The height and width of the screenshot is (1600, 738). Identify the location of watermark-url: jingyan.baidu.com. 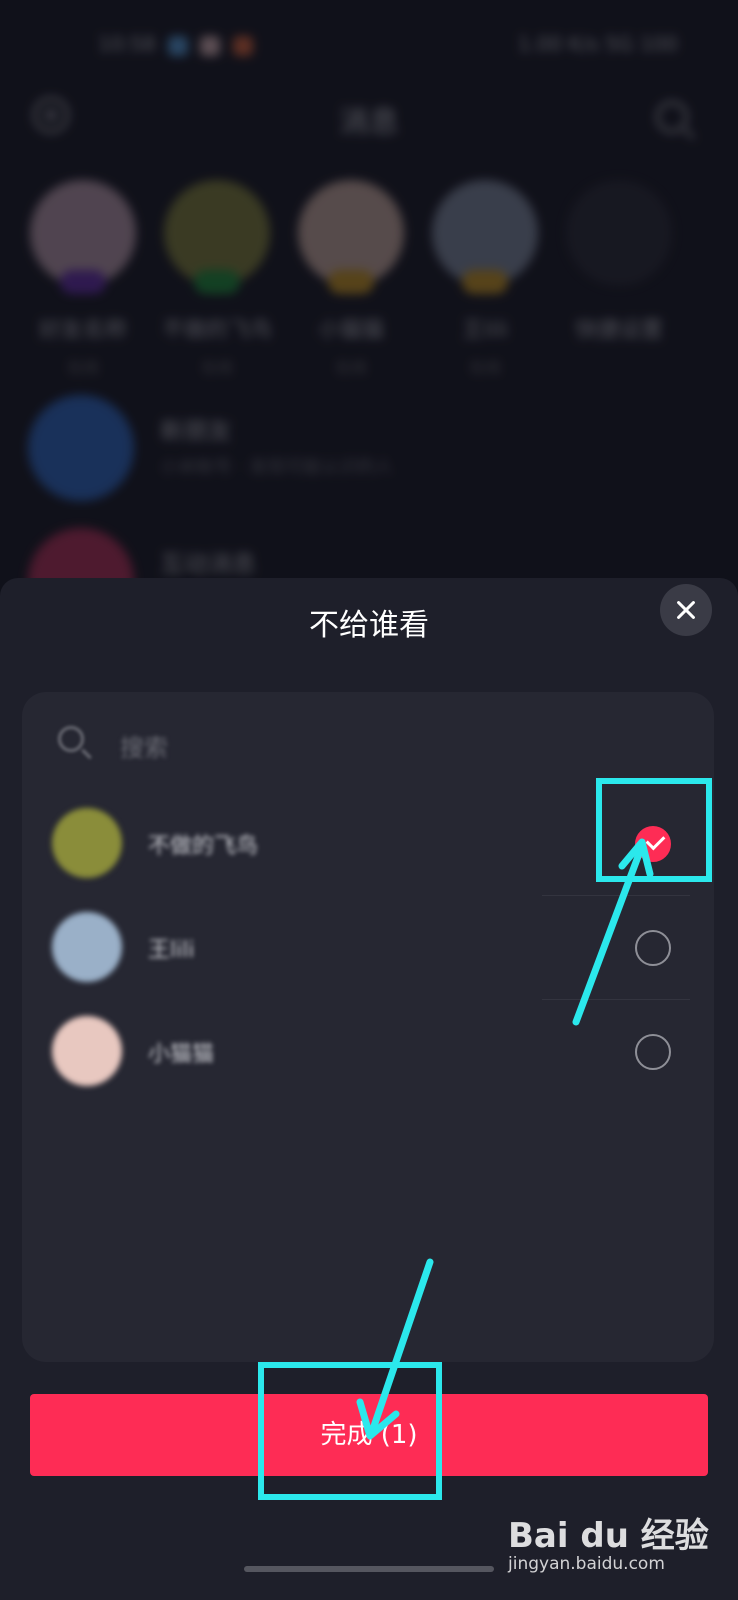
(586, 1564).